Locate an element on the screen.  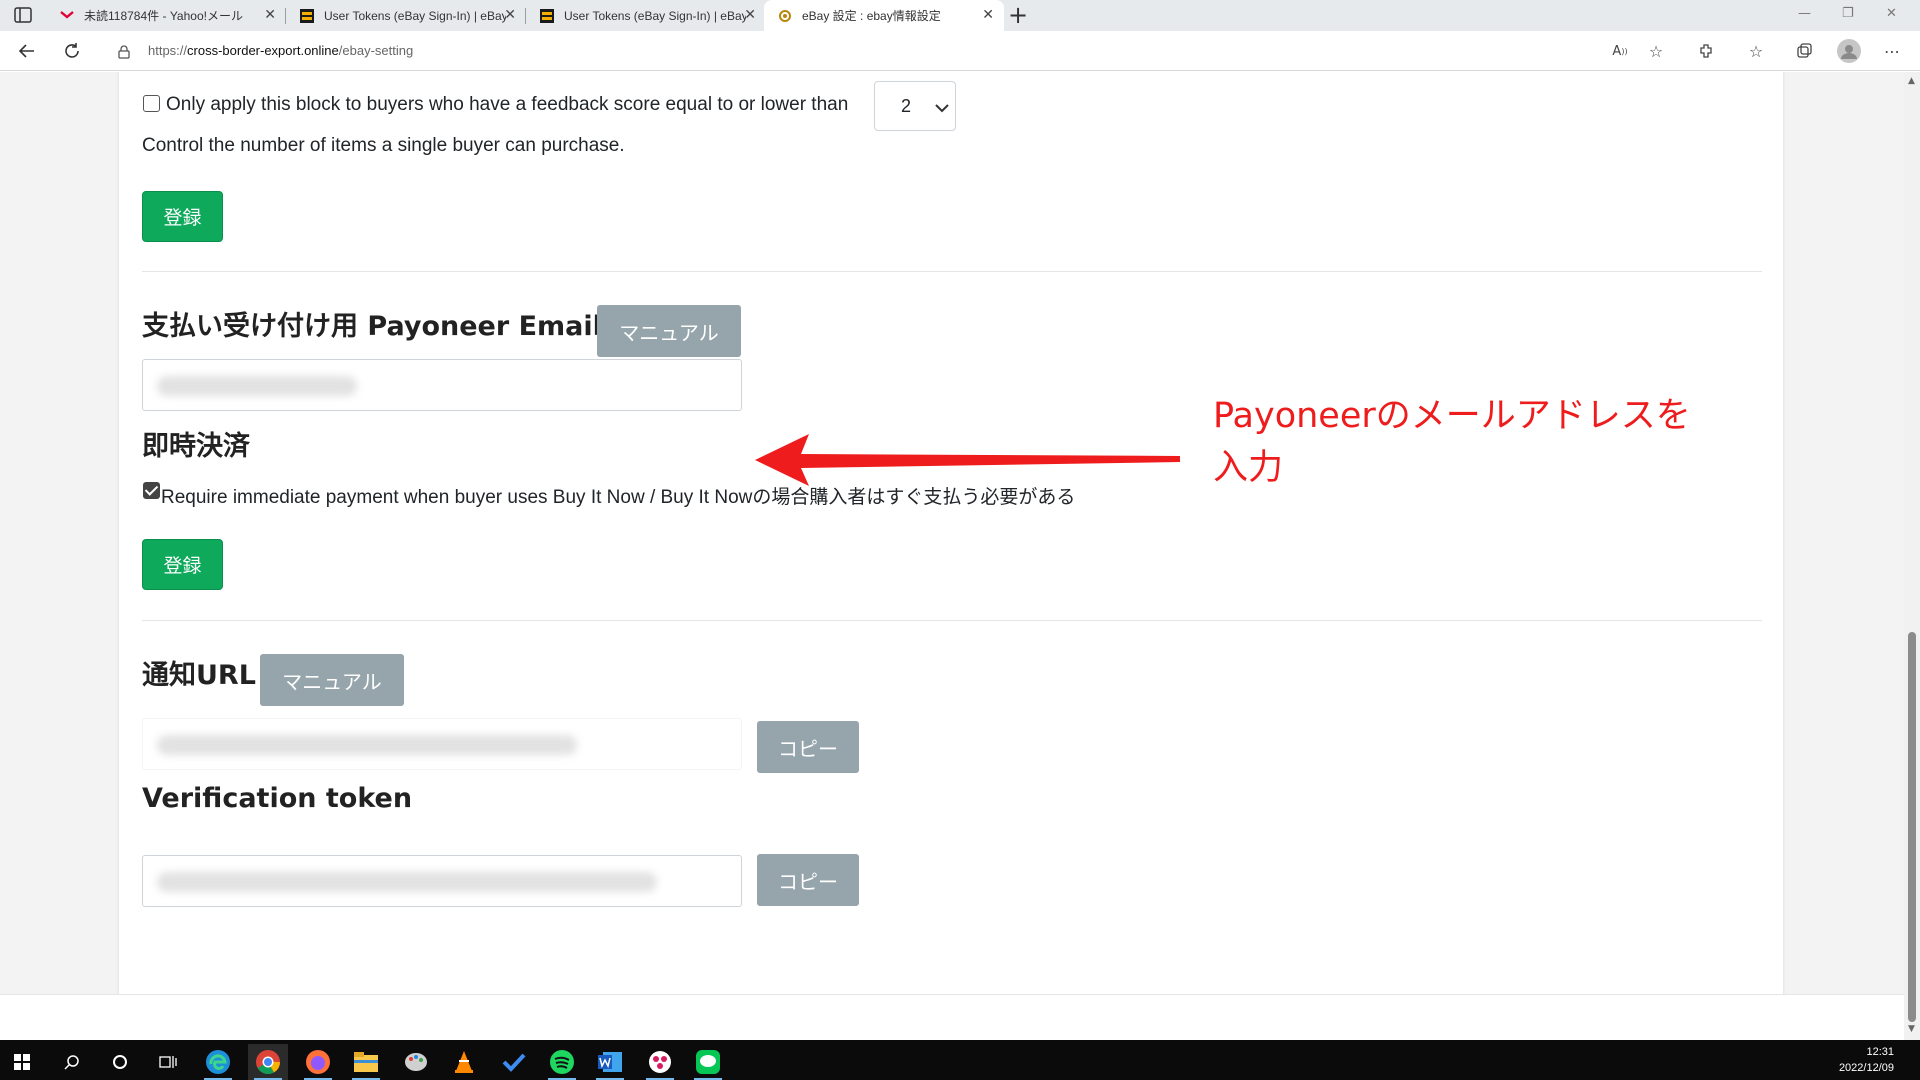
new-tab-button: + is located at coordinates (1018, 15).